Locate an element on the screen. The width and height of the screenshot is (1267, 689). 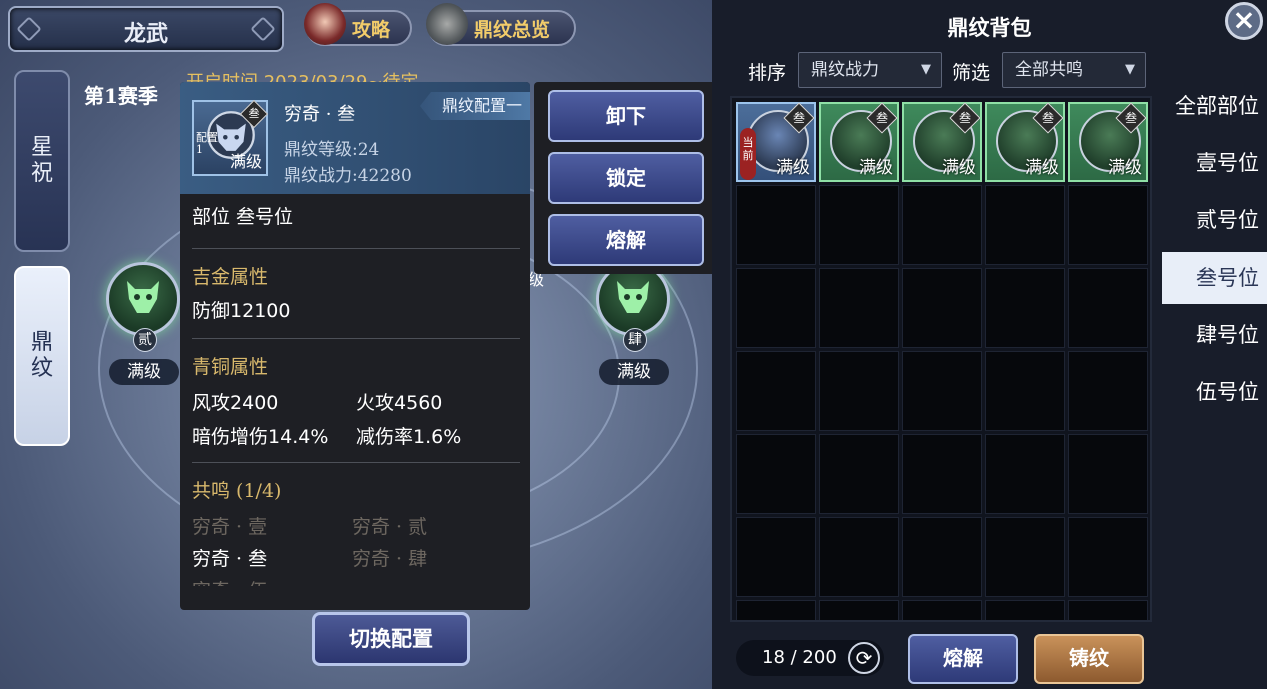
resonance-item: 穷奇 · 贰 is located at coordinates (390, 527).